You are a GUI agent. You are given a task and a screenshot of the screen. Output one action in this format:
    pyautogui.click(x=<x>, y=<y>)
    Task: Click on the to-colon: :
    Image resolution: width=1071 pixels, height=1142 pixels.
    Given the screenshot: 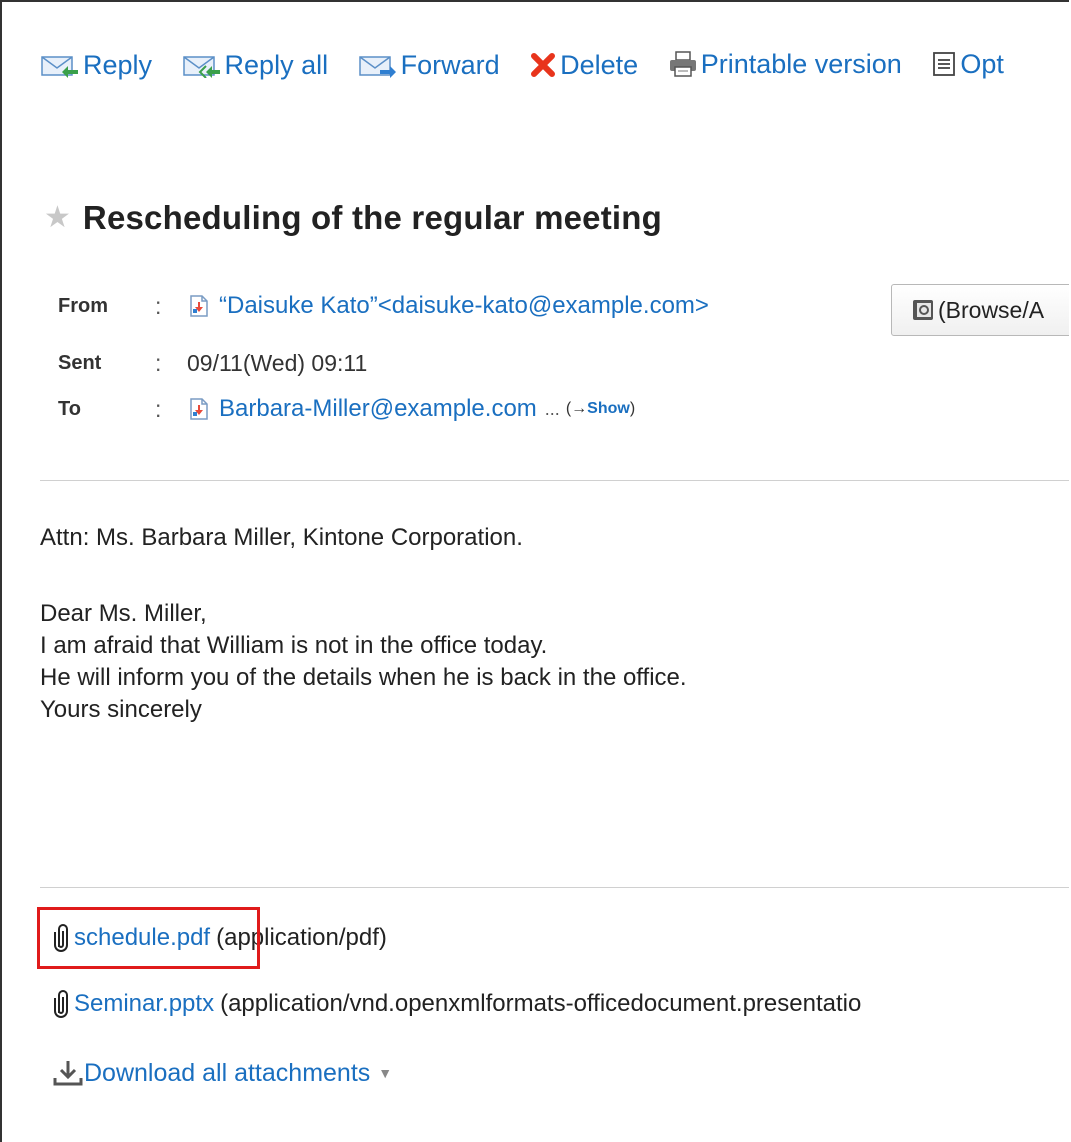 What is the action you would take?
    pyautogui.click(x=158, y=408)
    